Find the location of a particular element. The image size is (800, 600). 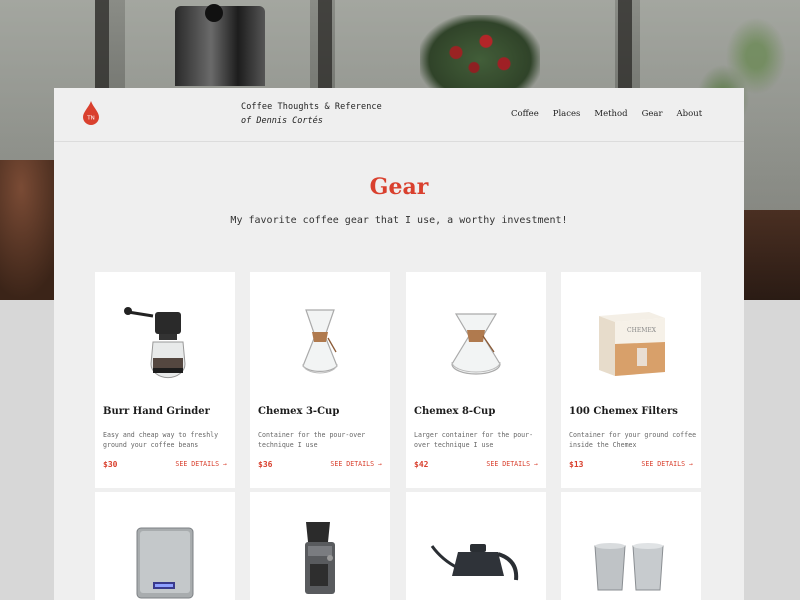

product-price: $36 is located at coordinates (265, 464).